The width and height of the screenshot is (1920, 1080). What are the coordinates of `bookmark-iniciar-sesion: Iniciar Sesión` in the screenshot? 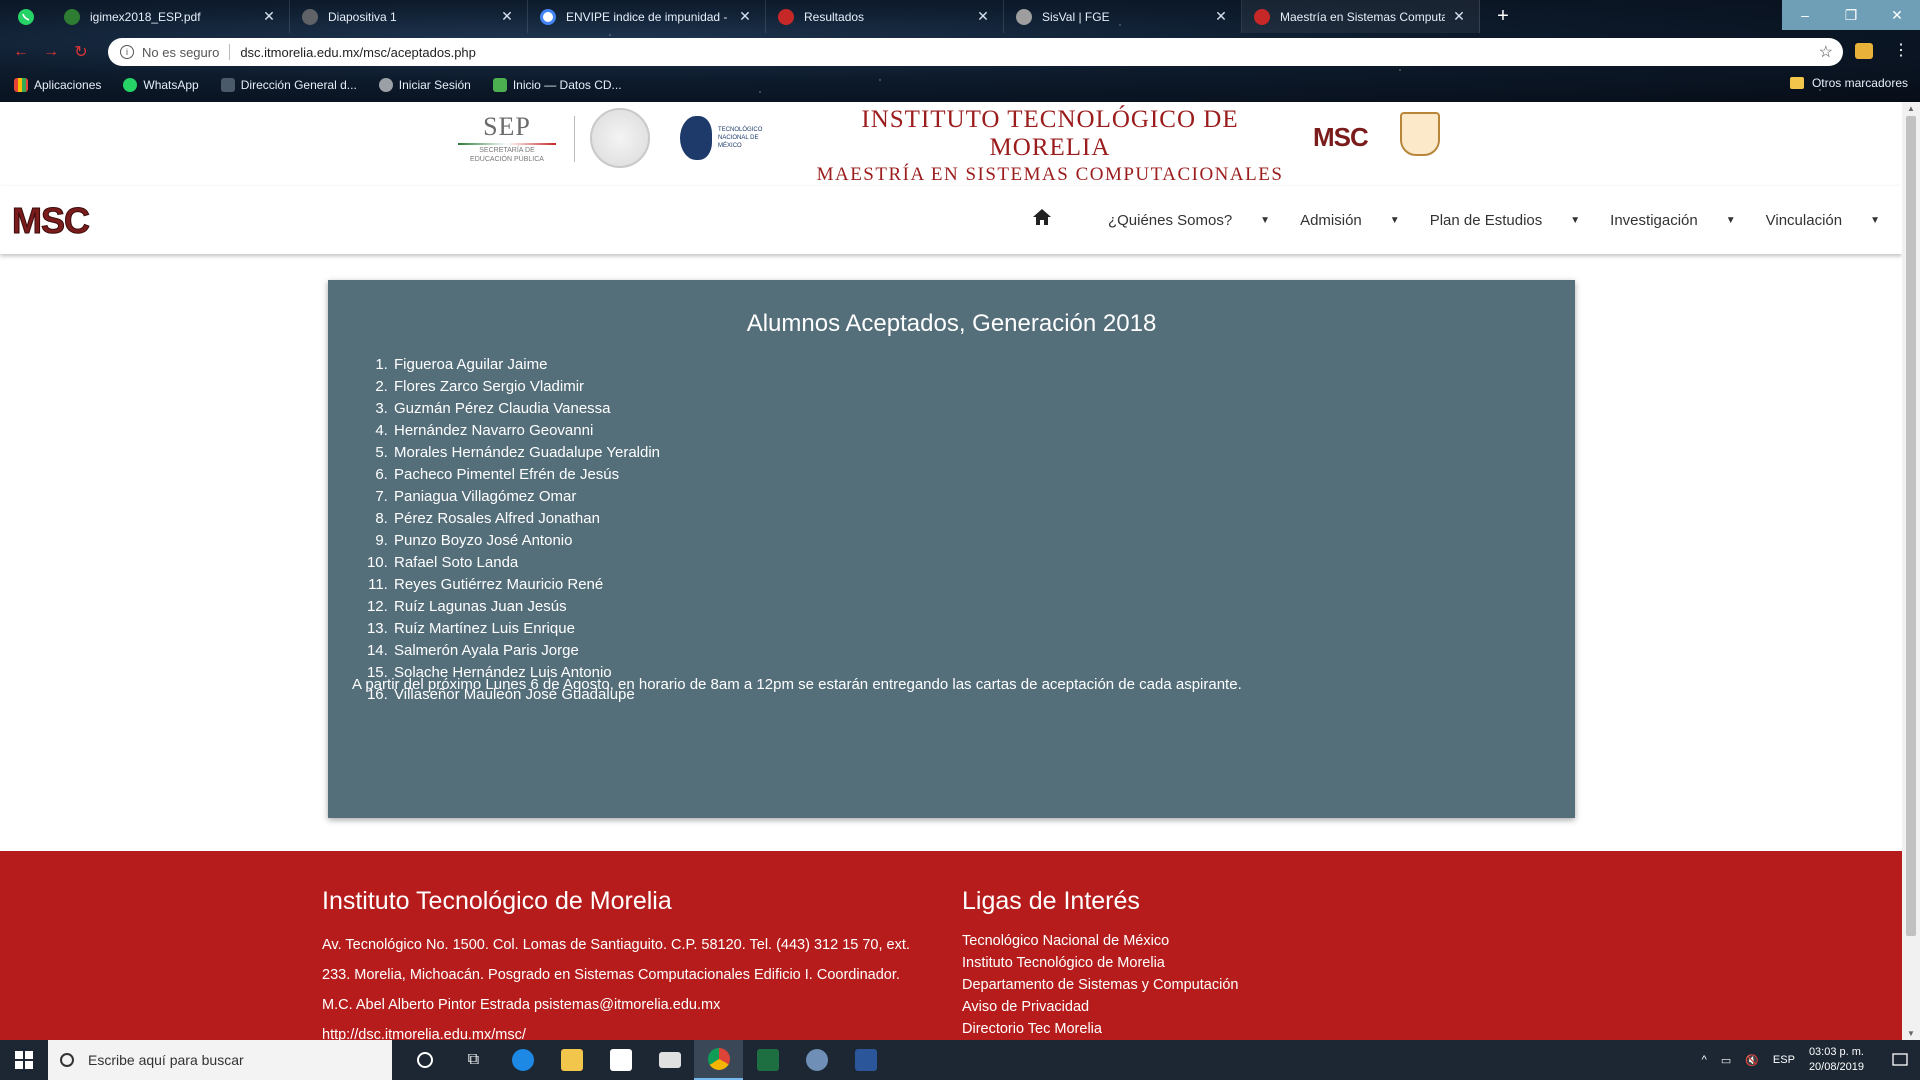 It's located at (424, 85).